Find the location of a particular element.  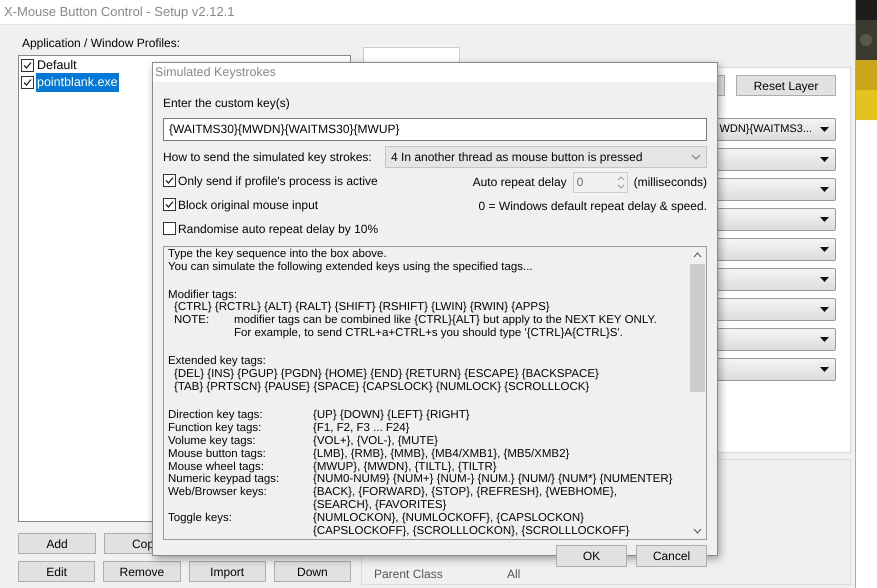

info-label: Parent Class is located at coordinates (409, 574).